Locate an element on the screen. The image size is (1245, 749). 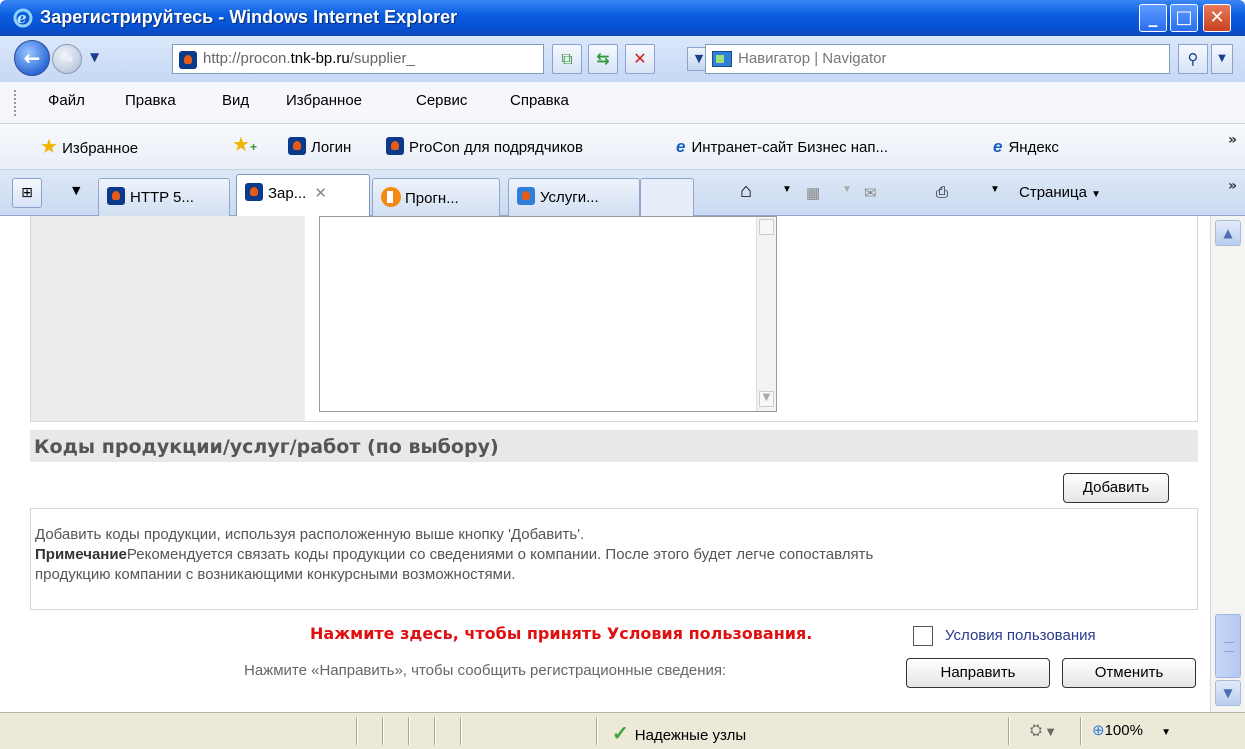
toolbar-grip is located at coordinates (16, 103).